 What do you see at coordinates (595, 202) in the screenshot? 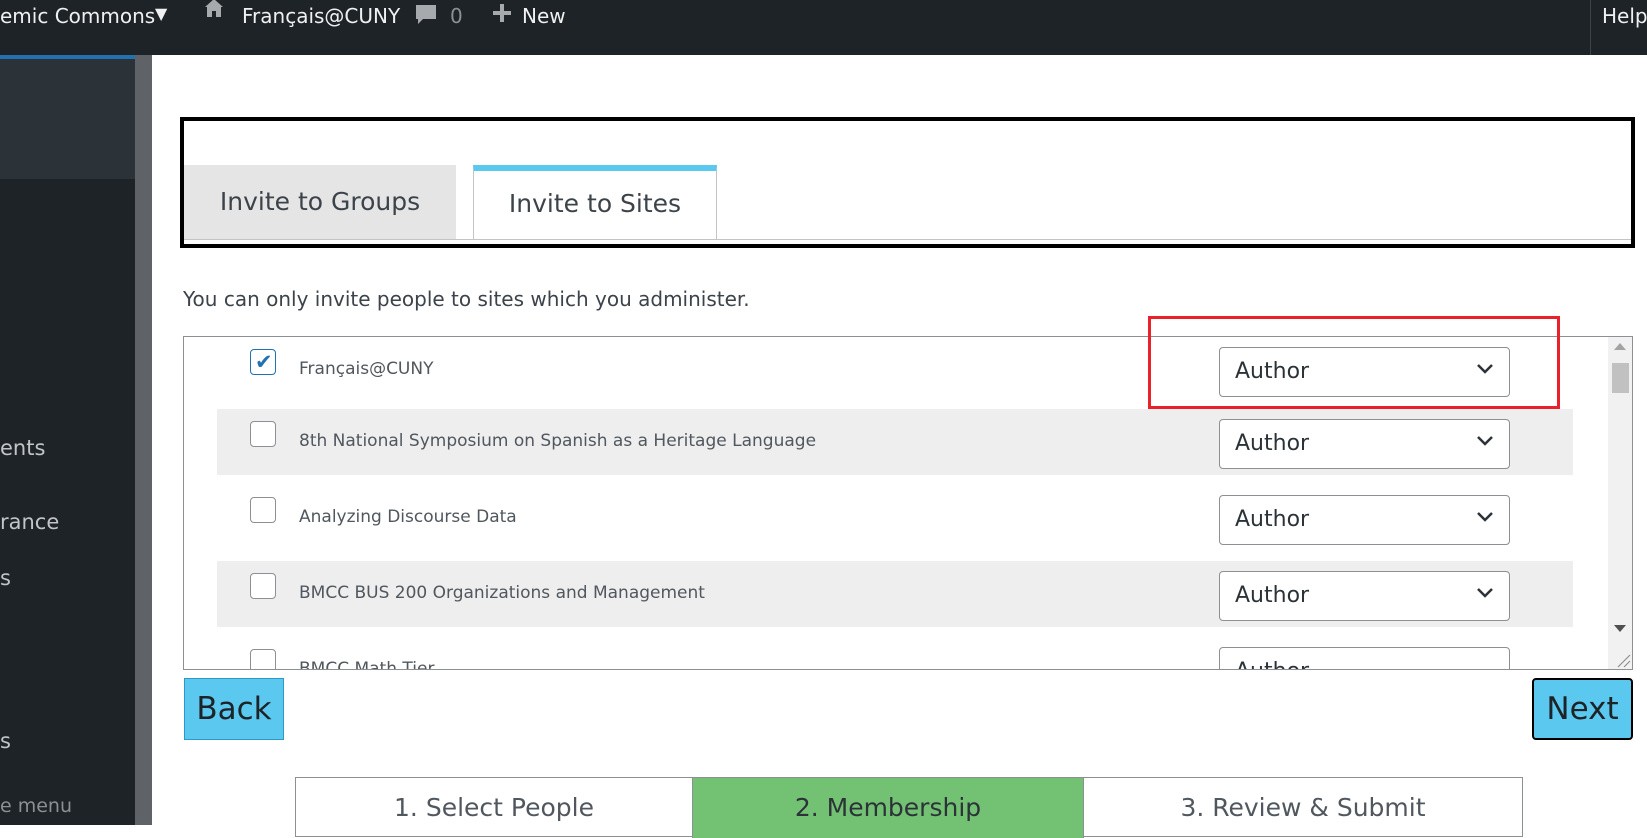
I see `tab-invite-to-sites: Invite to Sites` at bounding box center [595, 202].